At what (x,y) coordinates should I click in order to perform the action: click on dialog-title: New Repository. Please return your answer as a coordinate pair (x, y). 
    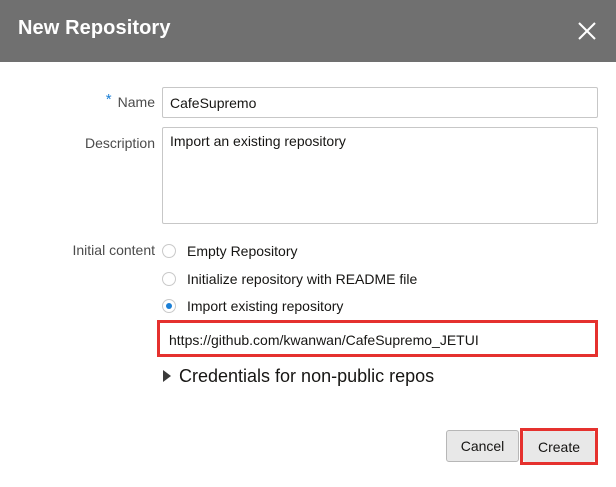
    Looking at the image, I should click on (94, 28).